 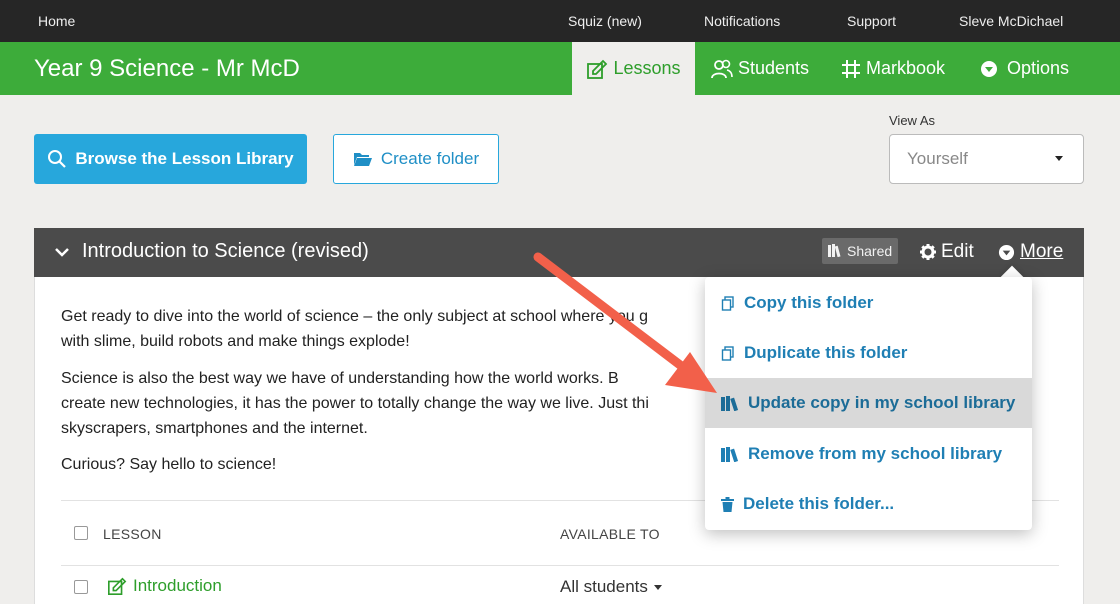 What do you see at coordinates (132, 534) in the screenshot?
I see `lesson-column-header: LESSON` at bounding box center [132, 534].